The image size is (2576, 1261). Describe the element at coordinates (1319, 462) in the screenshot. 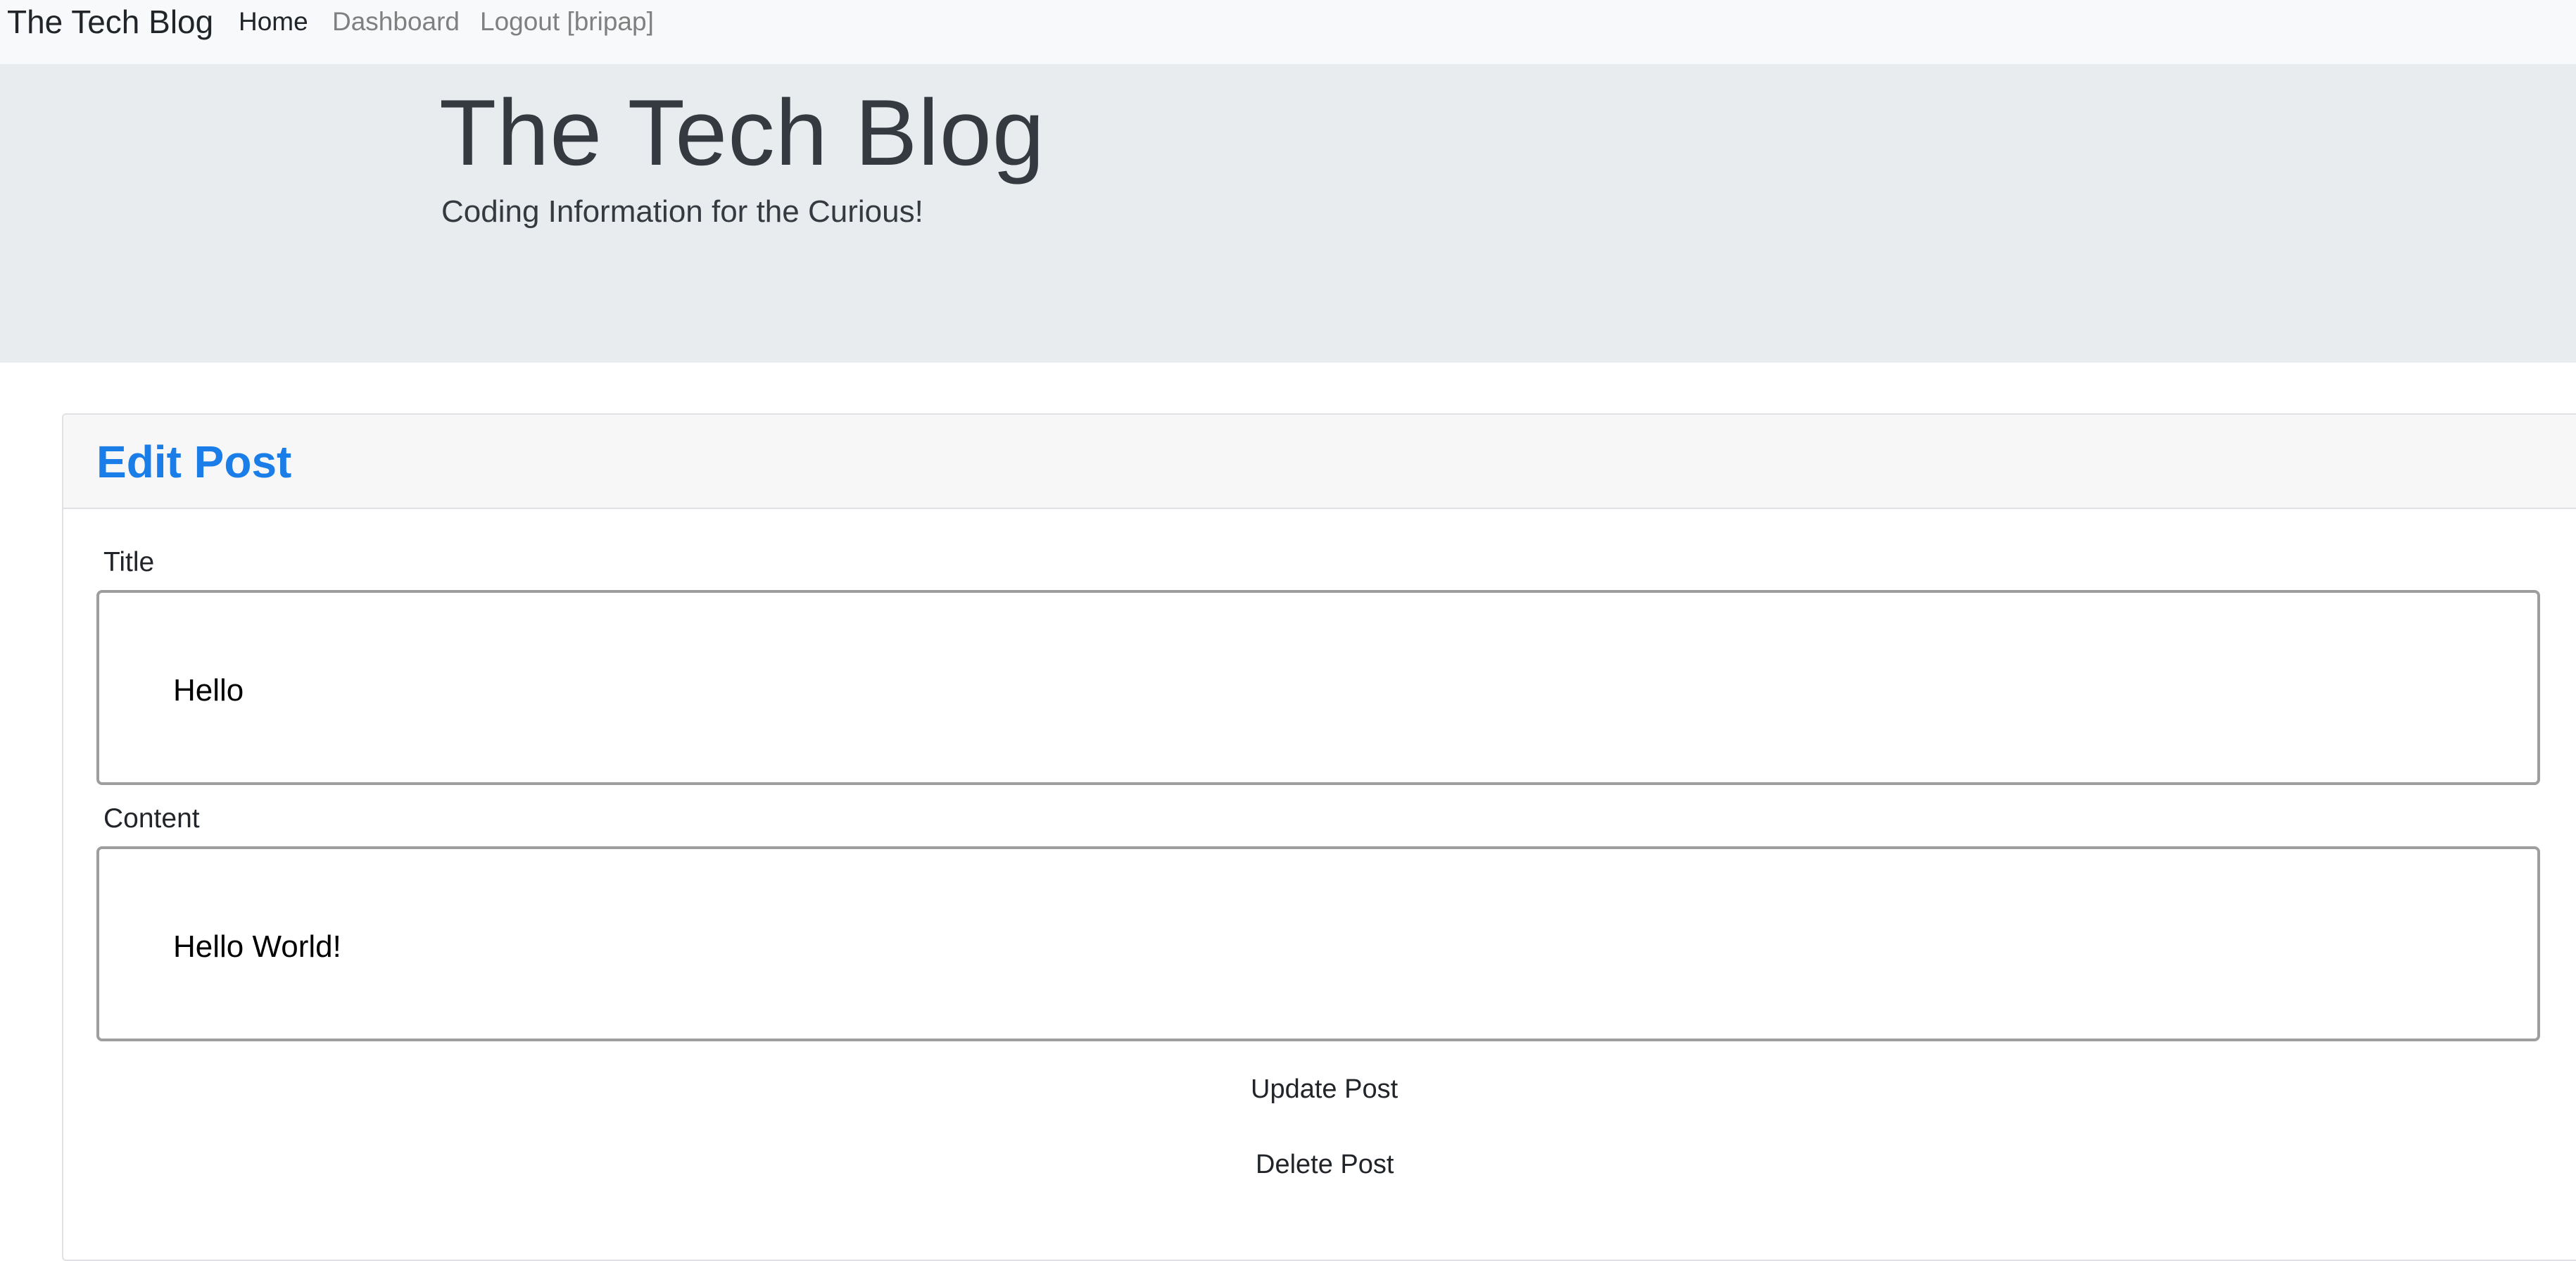

I see `card-header: Edit Post` at that location.